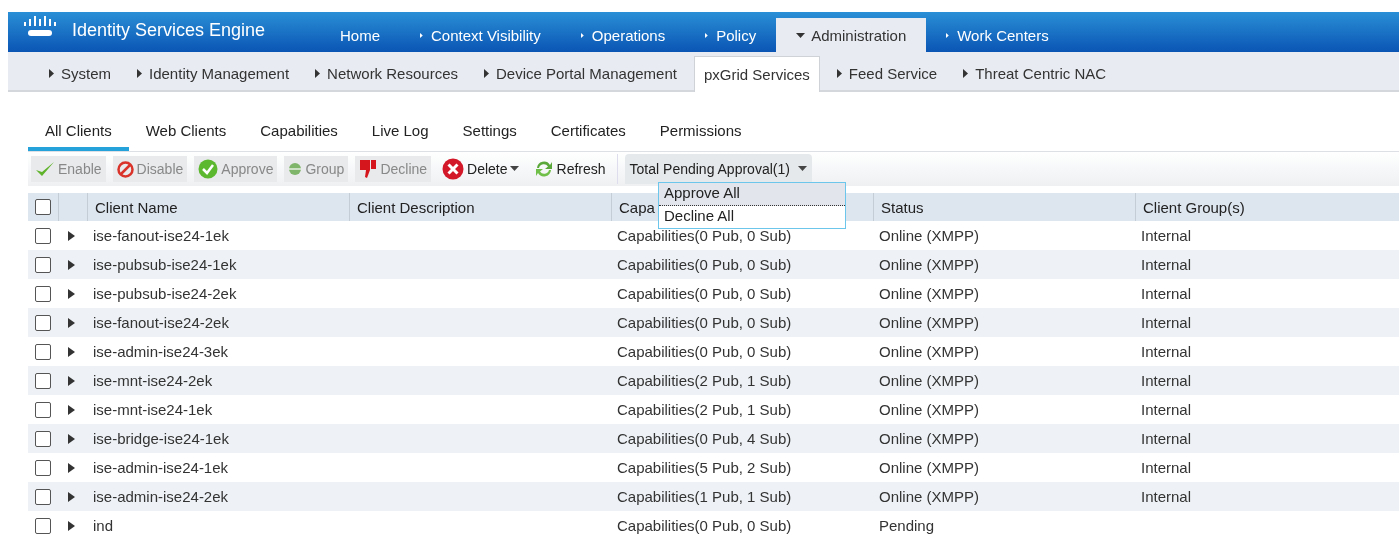  I want to click on table-cell: ise-pubsub-ise24-1ek, so click(165, 264).